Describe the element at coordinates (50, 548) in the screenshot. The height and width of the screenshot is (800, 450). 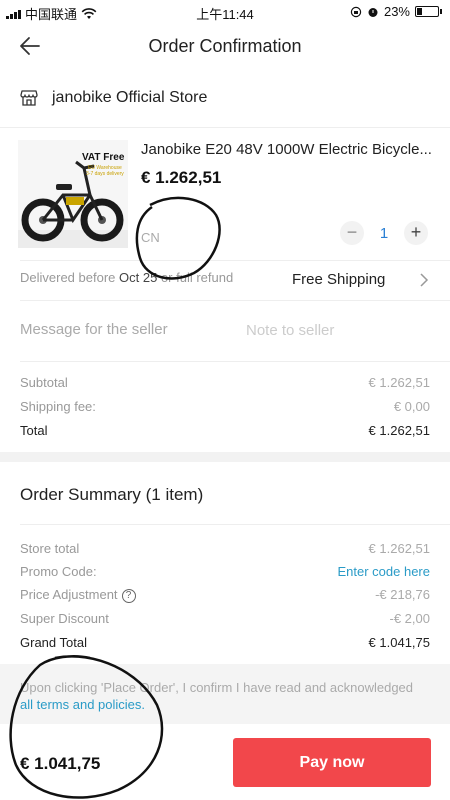
I see `store-total-label: Store total` at that location.